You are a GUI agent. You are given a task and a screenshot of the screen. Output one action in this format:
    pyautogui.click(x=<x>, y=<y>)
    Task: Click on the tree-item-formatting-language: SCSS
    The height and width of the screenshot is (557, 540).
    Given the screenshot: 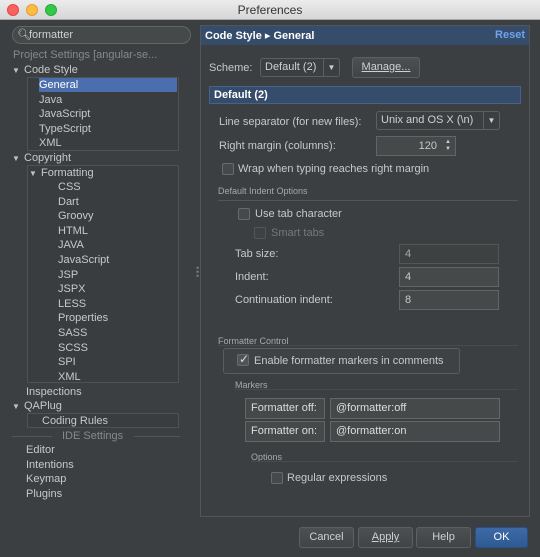 What is the action you would take?
    pyautogui.click(x=73, y=348)
    